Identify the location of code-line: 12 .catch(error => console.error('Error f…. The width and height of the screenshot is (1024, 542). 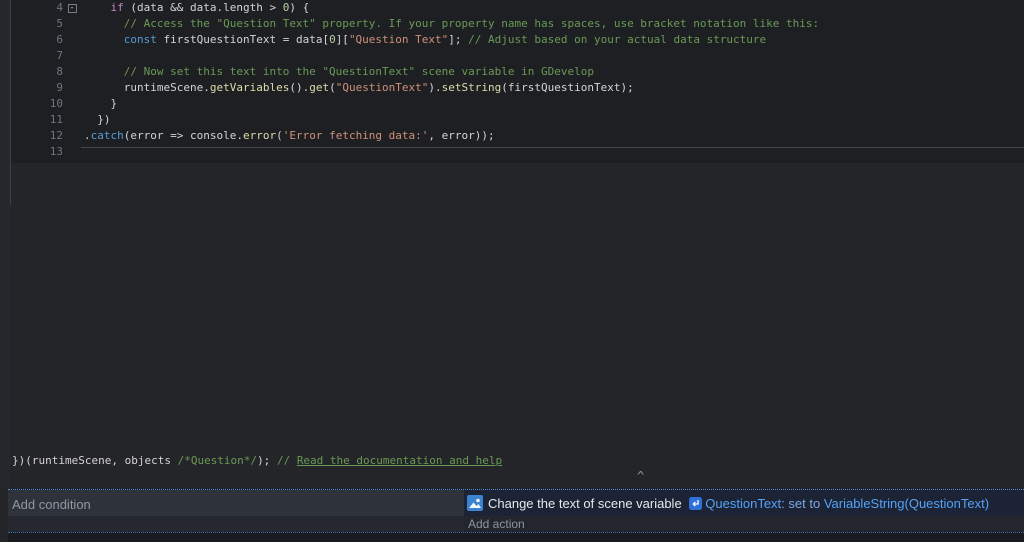
(517, 136).